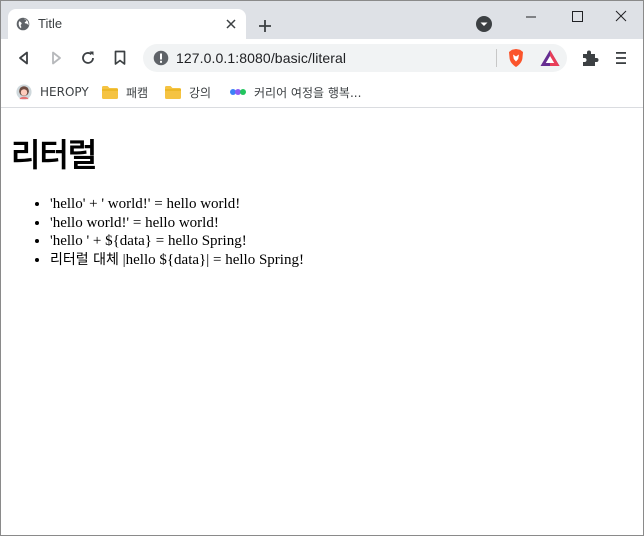 The height and width of the screenshot is (536, 644). What do you see at coordinates (23, 24) in the screenshot?
I see `globe-icon` at bounding box center [23, 24].